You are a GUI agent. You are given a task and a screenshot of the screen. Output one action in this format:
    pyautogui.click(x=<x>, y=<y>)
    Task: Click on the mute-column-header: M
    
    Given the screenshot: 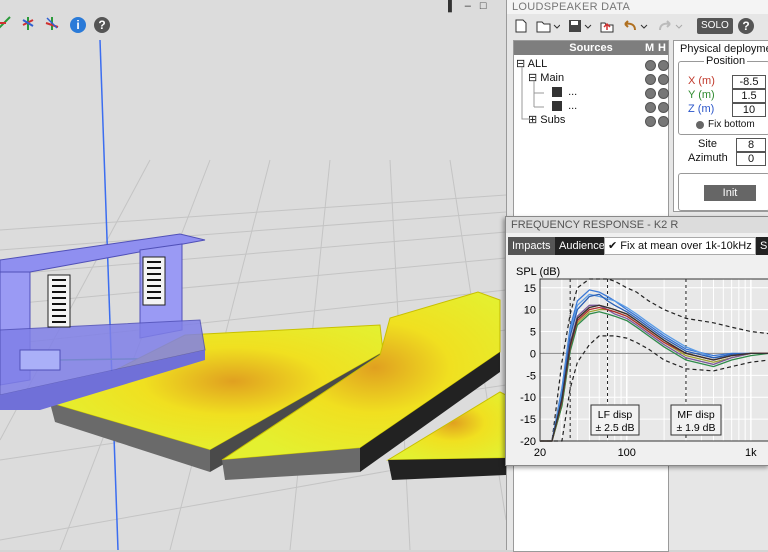 What is the action you would take?
    pyautogui.click(x=650, y=48)
    